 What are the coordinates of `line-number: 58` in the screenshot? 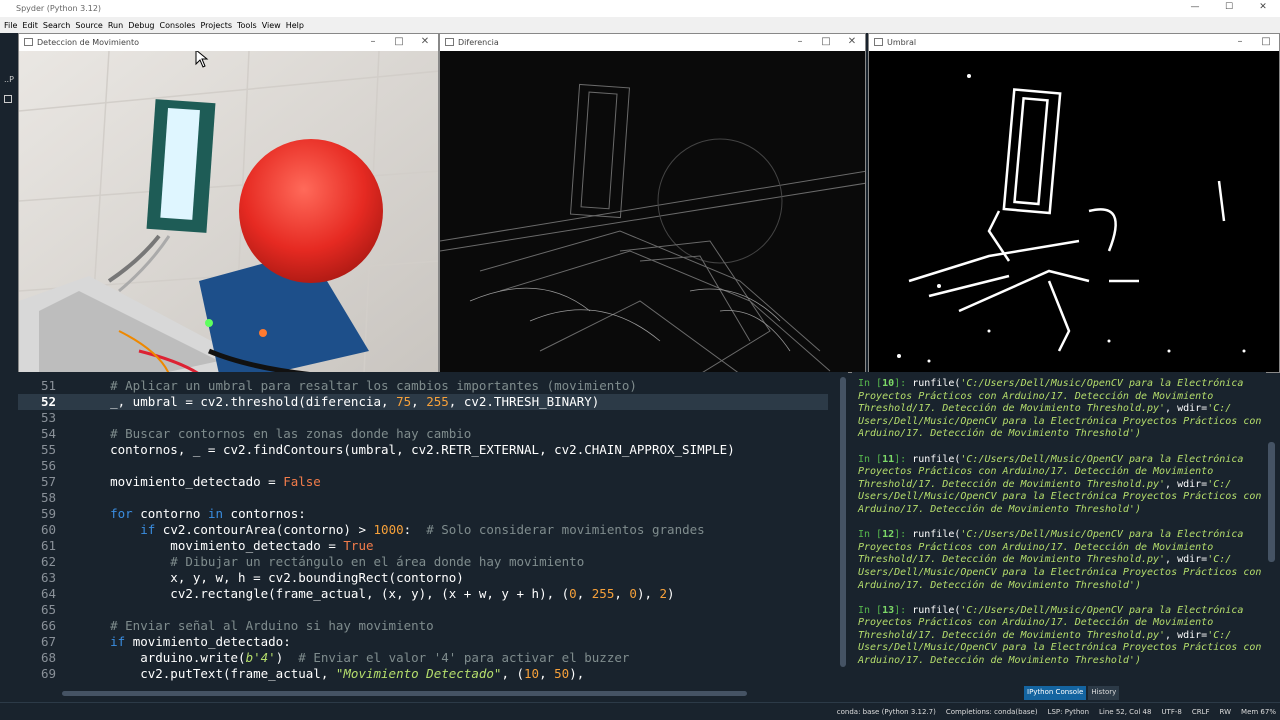 It's located at (48, 497).